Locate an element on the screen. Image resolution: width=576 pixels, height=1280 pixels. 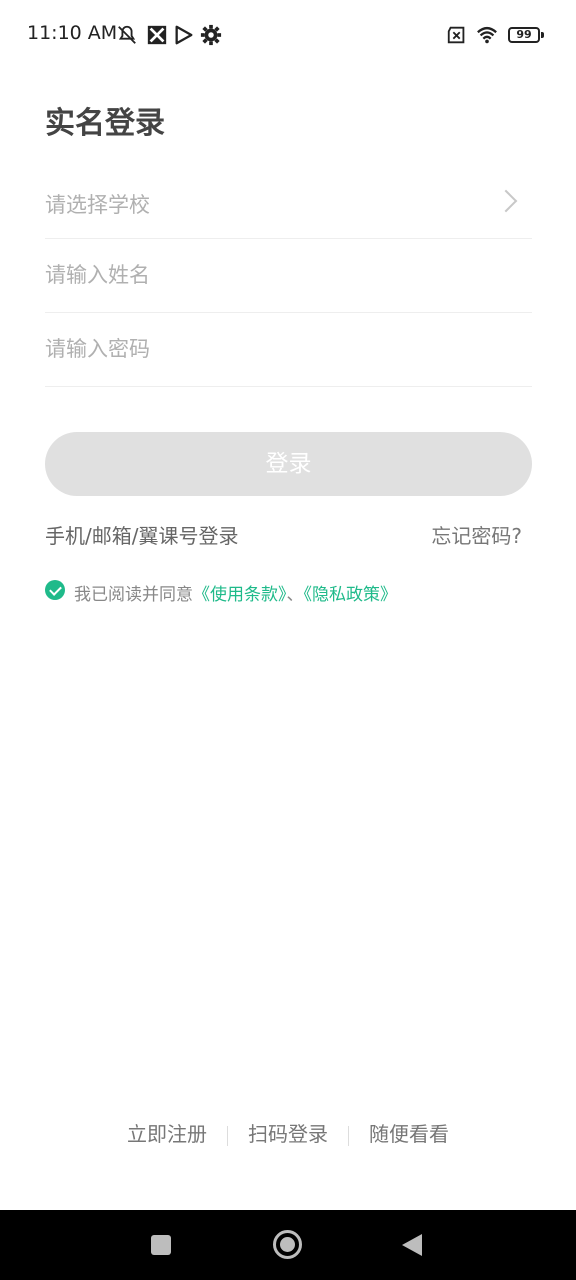
school-select-placeholder: 请选择学校 is located at coordinates (97, 205).